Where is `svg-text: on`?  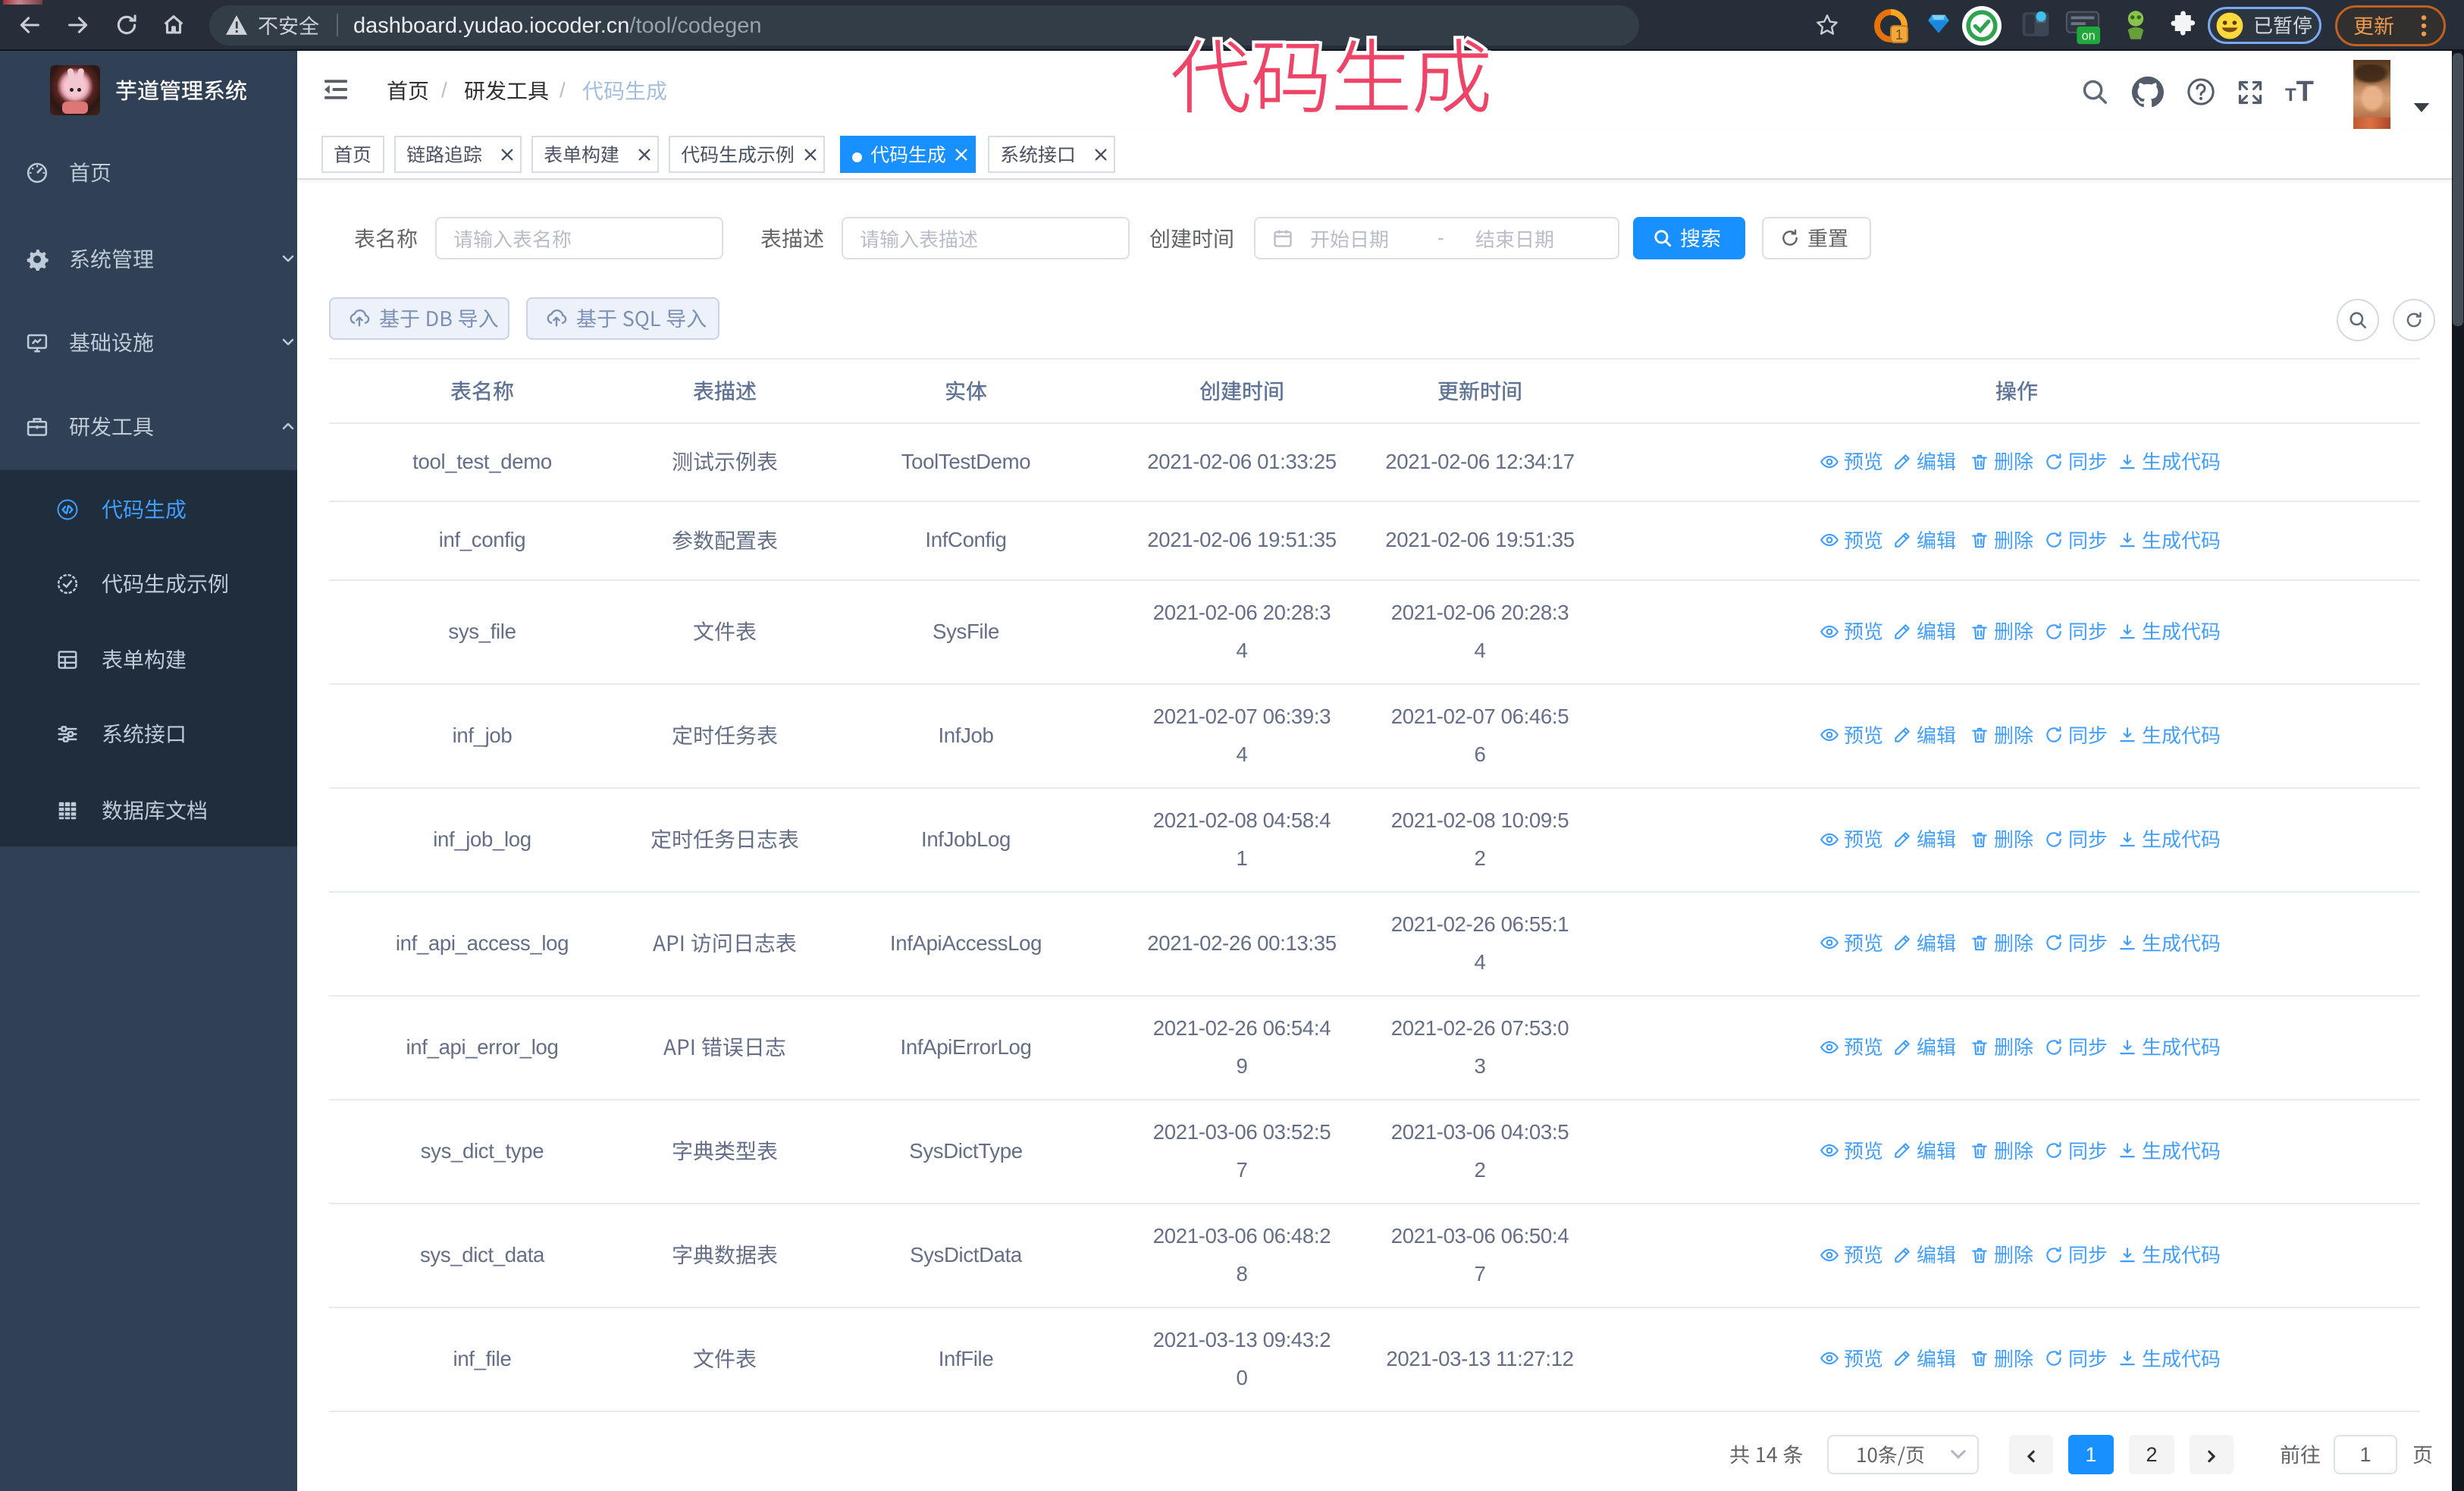
svg-text: on is located at coordinates (2089, 35).